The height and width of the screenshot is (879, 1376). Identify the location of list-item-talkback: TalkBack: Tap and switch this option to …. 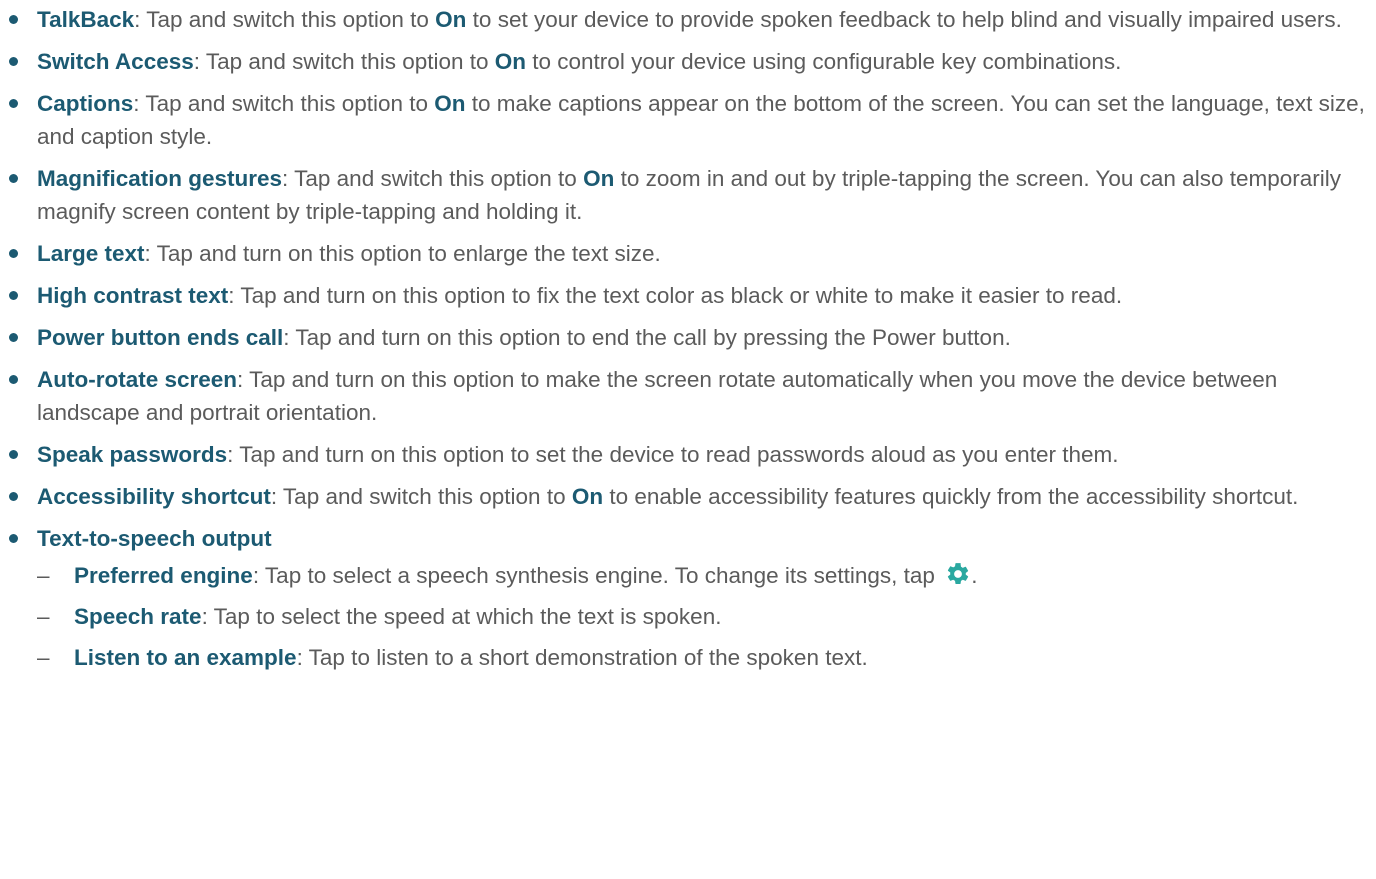
(685, 19).